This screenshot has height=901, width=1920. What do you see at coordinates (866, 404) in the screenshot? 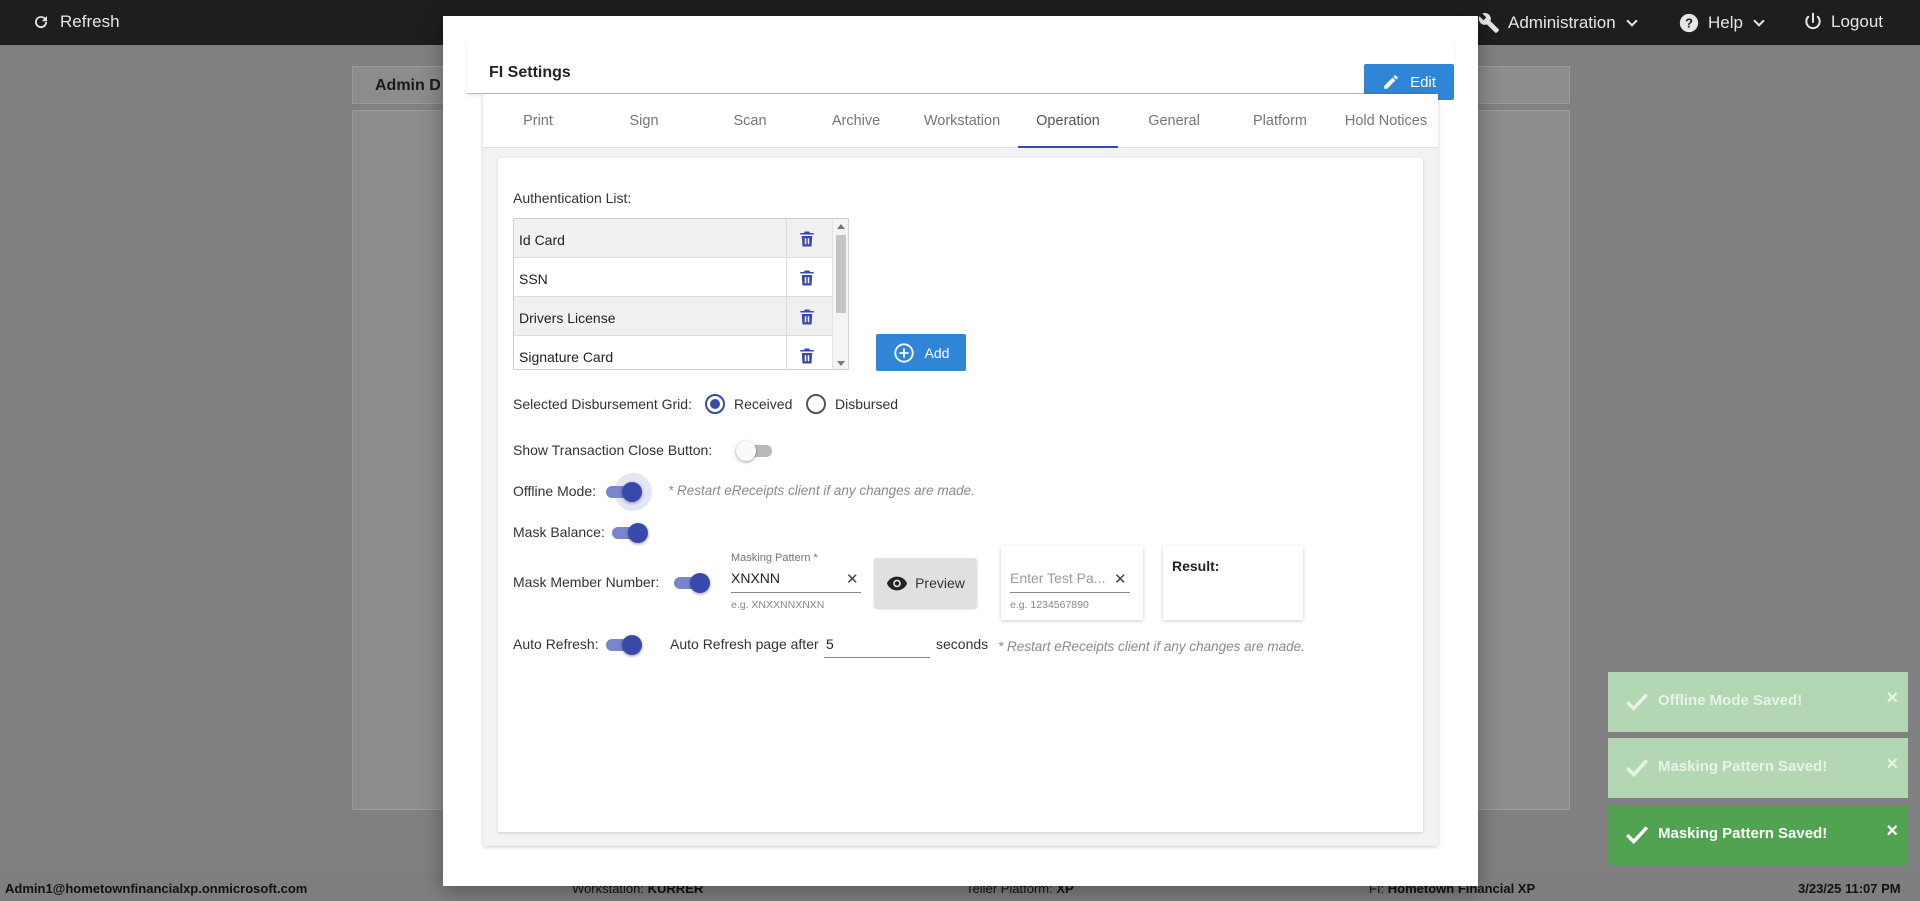
I see `radio-disbursed-label: Disbursed` at bounding box center [866, 404].